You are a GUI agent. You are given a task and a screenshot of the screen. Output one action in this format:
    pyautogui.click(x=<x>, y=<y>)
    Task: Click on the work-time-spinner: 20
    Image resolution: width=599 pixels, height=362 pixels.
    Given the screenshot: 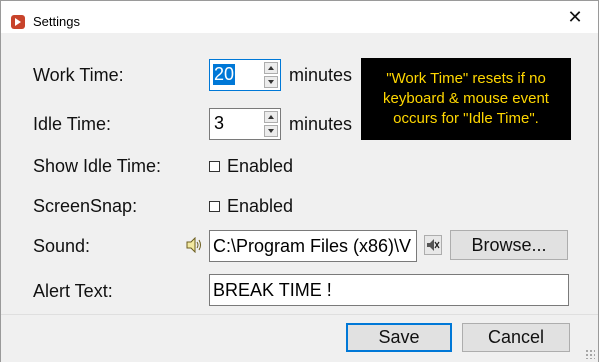 What is the action you would take?
    pyautogui.click(x=245, y=75)
    